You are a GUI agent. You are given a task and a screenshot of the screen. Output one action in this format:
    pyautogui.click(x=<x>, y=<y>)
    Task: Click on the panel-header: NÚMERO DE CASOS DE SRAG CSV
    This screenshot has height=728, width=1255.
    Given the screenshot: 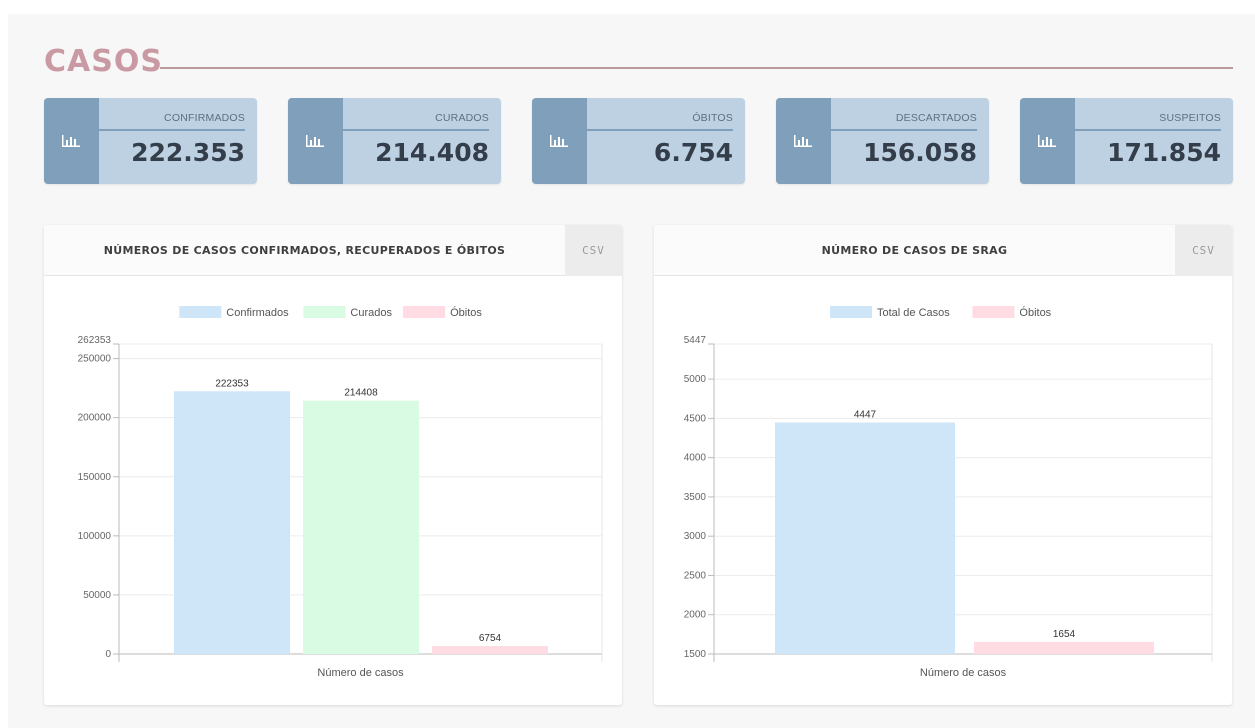 What is the action you would take?
    pyautogui.click(x=943, y=250)
    